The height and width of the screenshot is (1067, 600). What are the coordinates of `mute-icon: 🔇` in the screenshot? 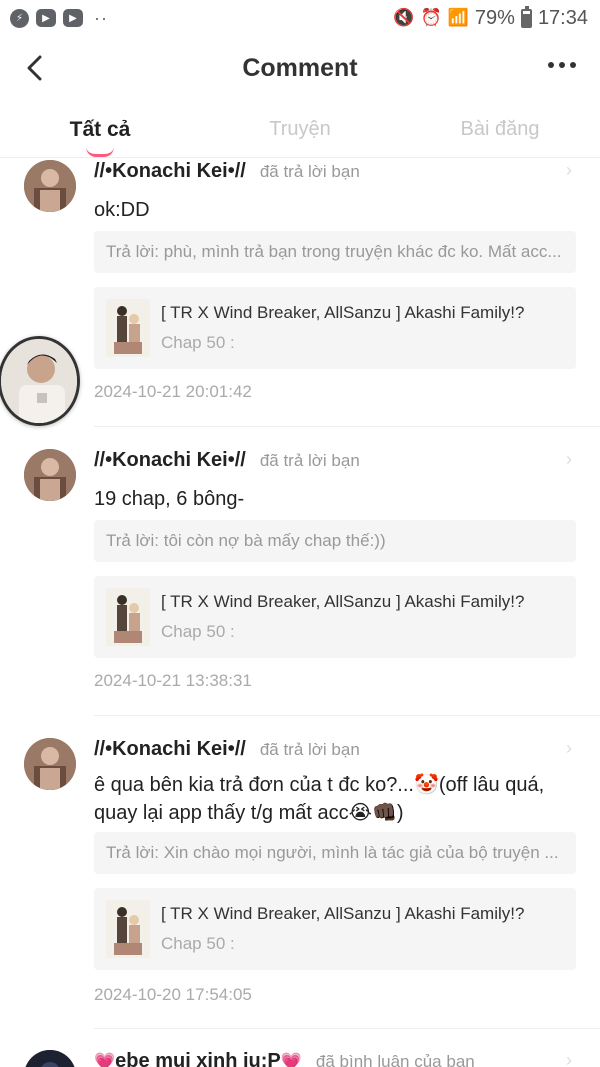 It's located at (404, 17).